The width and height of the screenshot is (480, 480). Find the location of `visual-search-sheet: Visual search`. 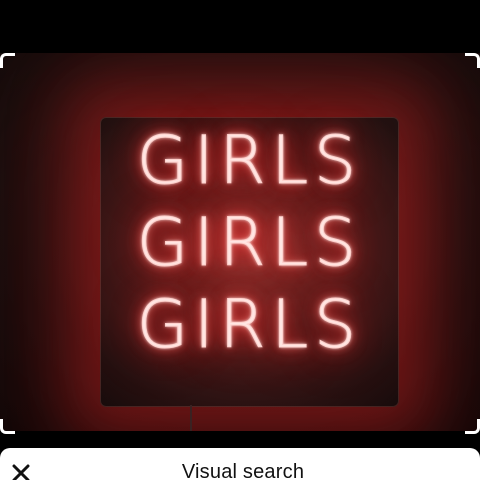

visual-search-sheet: Visual search is located at coordinates (240, 464).